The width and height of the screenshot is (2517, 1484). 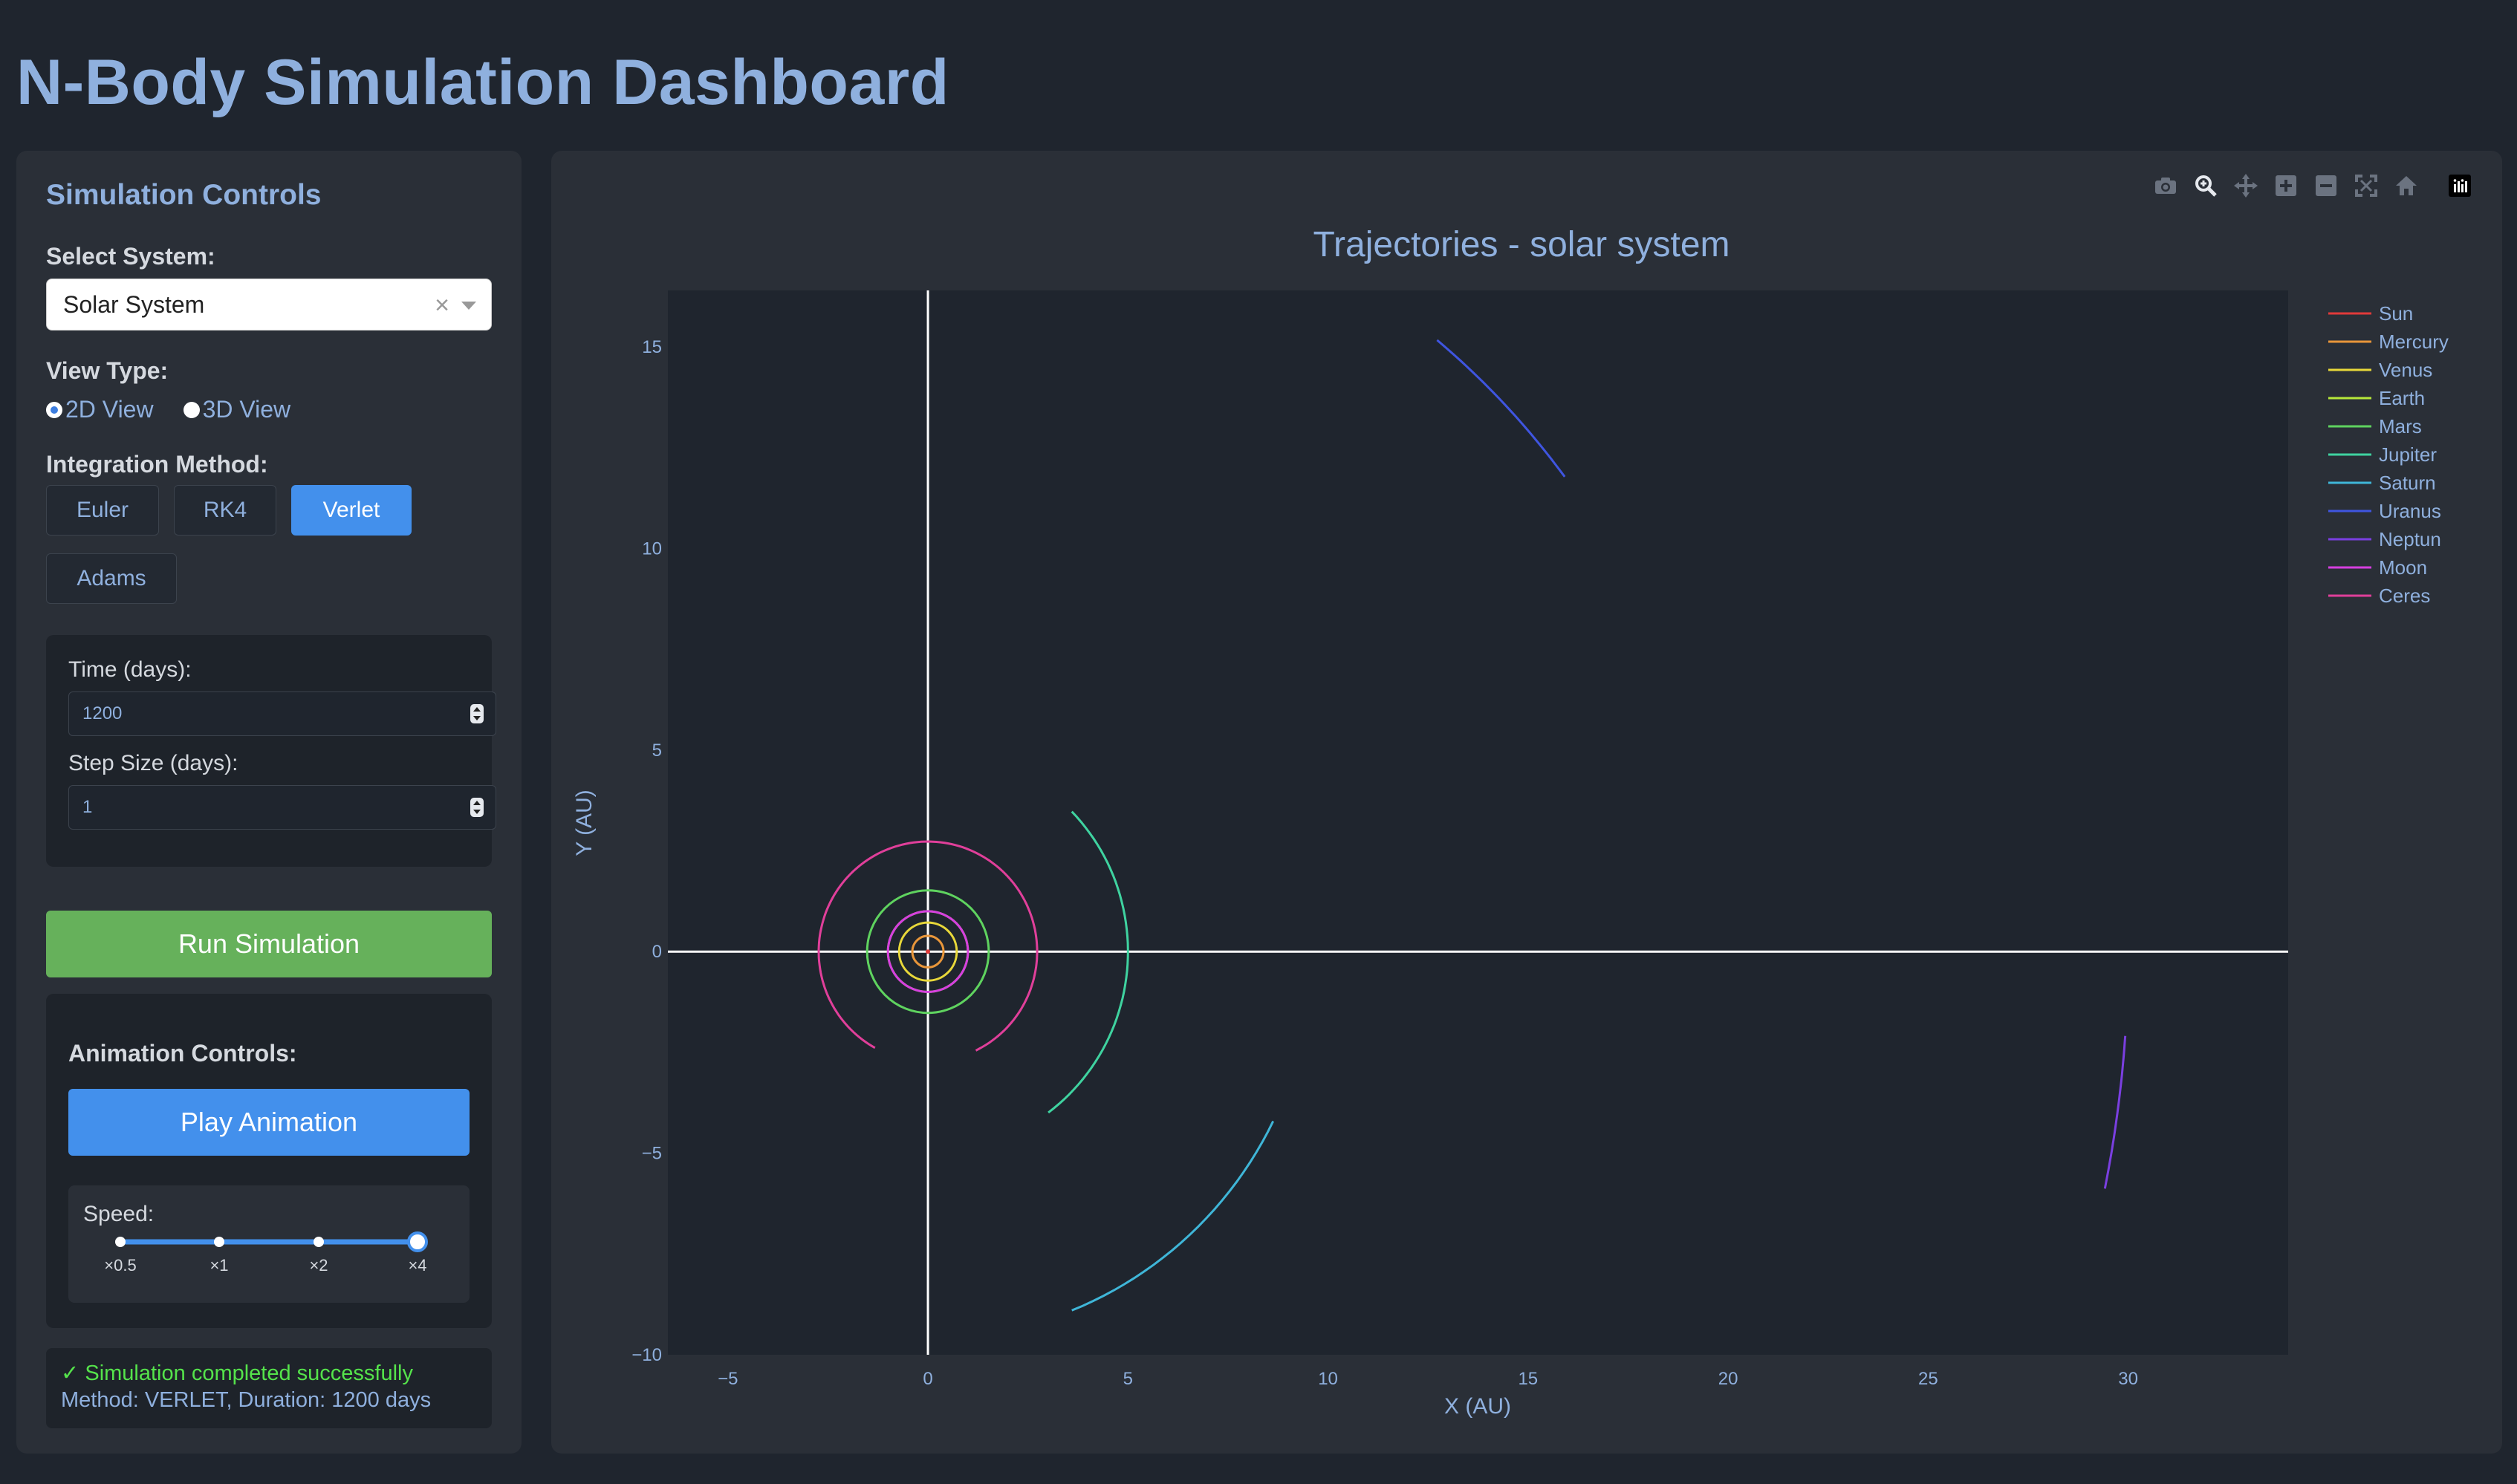 I want to click on legend-item-jupiter: Jupiter, so click(x=2408, y=455).